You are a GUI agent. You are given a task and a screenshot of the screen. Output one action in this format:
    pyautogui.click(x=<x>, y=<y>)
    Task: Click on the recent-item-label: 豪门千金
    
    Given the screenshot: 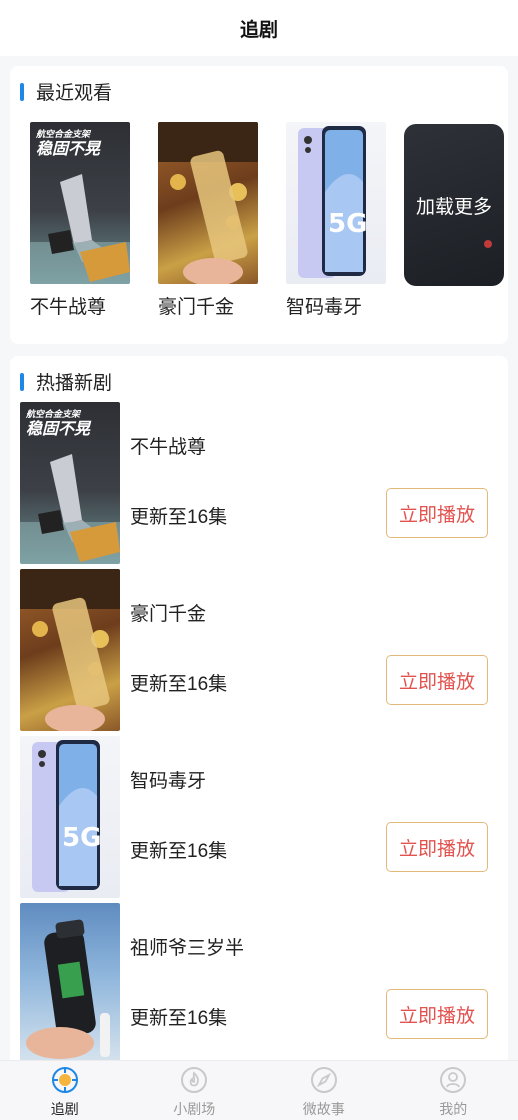 What is the action you would take?
    pyautogui.click(x=196, y=305)
    